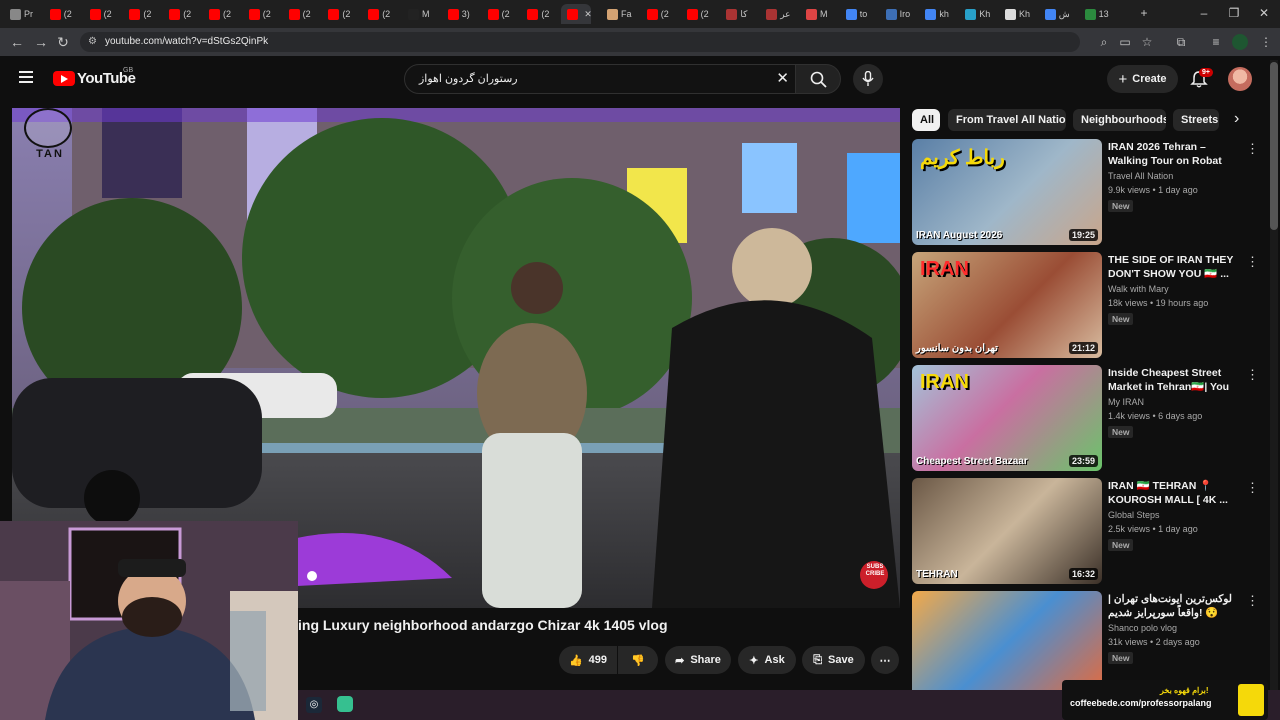 Image resolution: width=1280 pixels, height=720 pixels. Describe the element at coordinates (1007, 531) in the screenshot. I see `video-thumbnail: TEHRAN 16:32` at that location.